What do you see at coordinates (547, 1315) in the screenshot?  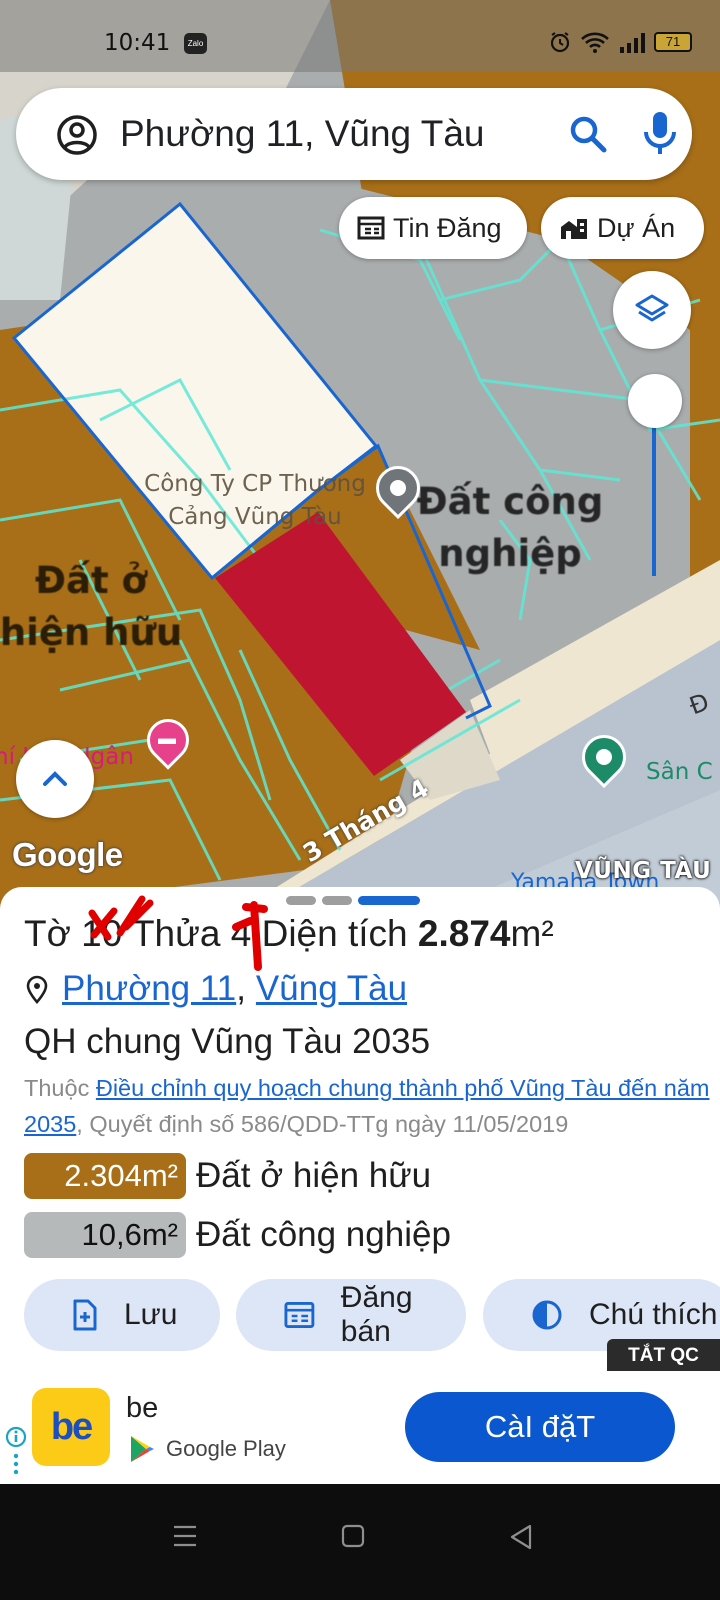 I see `contrast-icon` at bounding box center [547, 1315].